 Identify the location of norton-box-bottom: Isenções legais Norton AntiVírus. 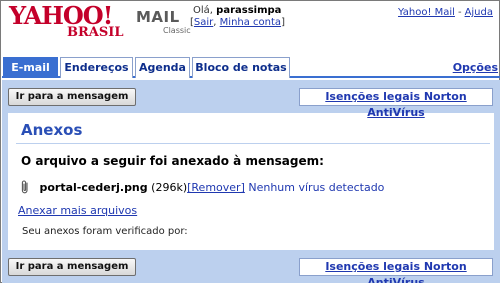
(396, 270).